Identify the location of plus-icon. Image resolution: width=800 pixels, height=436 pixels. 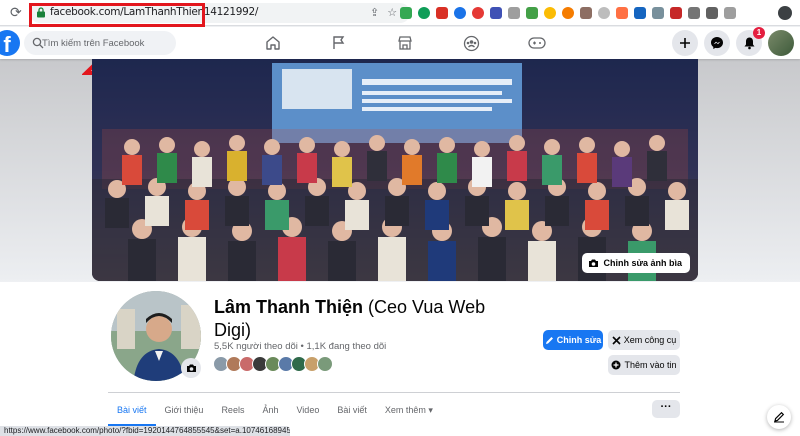
(685, 43).